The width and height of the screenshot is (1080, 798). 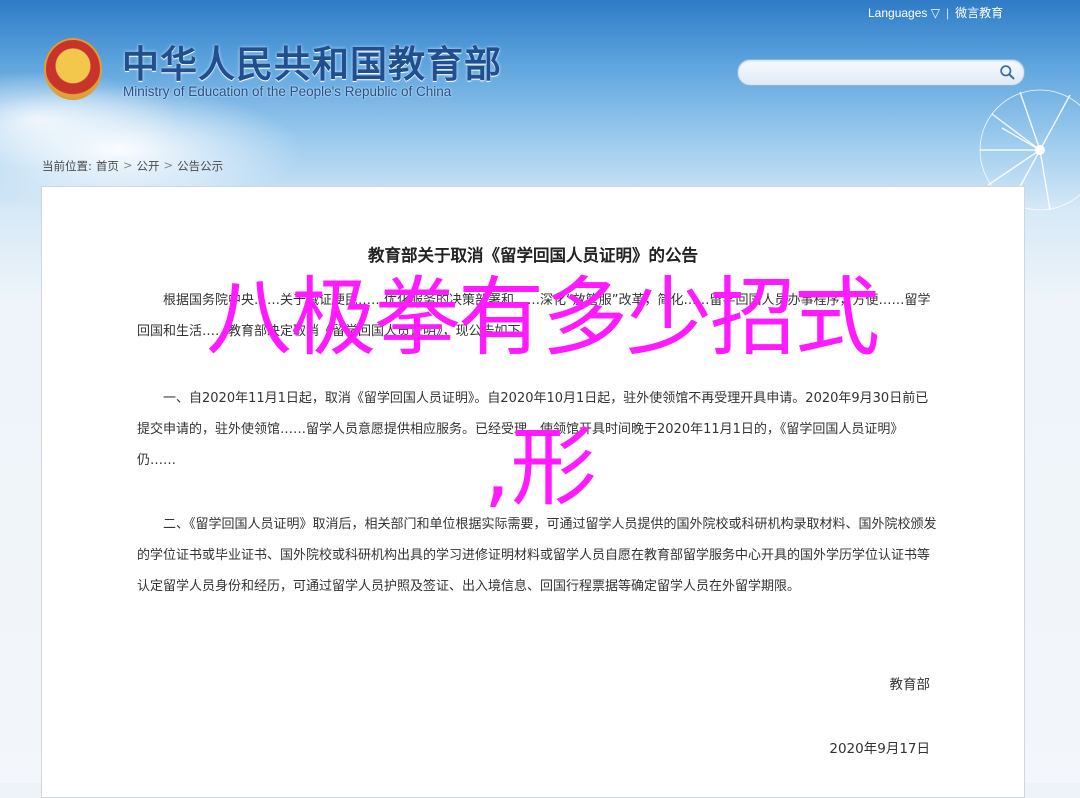 What do you see at coordinates (533, 255) in the screenshot?
I see `article-title: 教育部关于取消《留学回国人员证明》的公告` at bounding box center [533, 255].